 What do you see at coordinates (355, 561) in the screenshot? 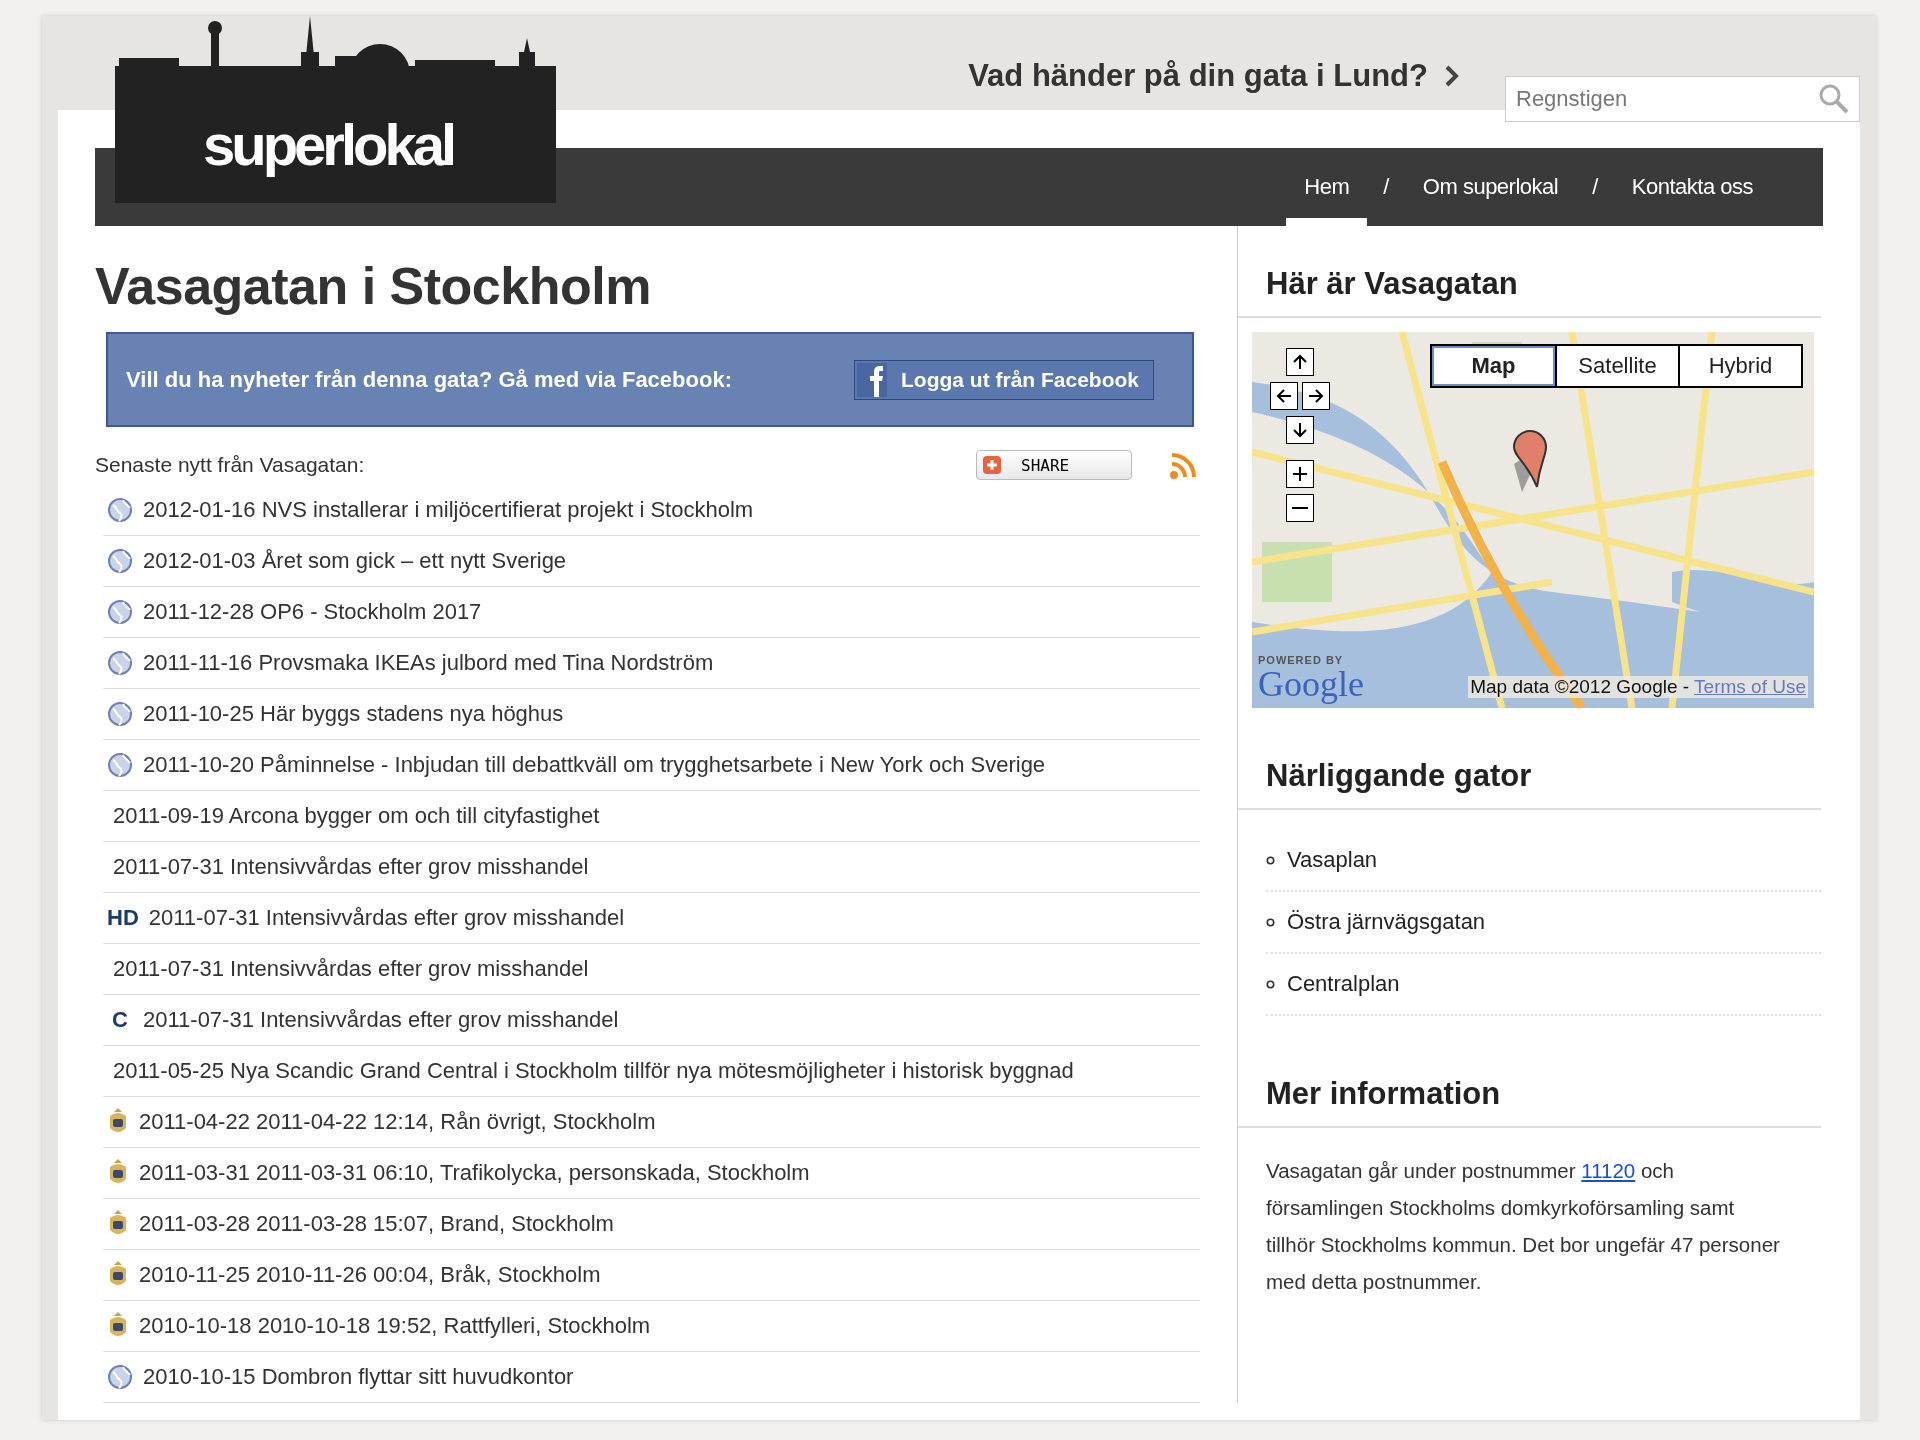
I see `news-link: 2012-01-03 Året som gick – ett nytt Sverige` at bounding box center [355, 561].